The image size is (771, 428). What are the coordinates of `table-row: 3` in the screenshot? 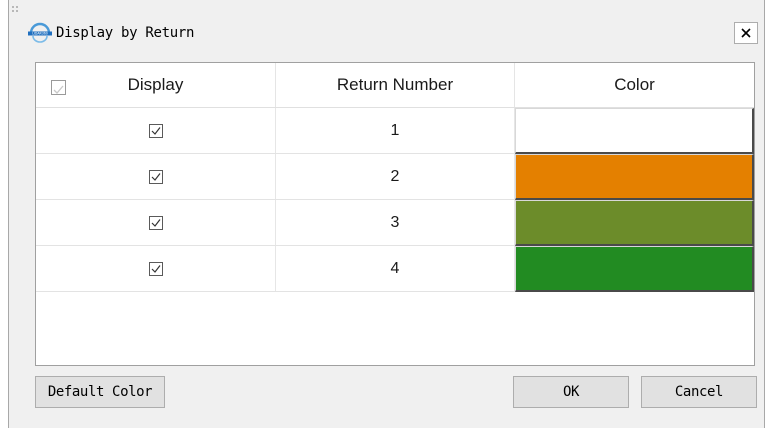 It's located at (395, 223).